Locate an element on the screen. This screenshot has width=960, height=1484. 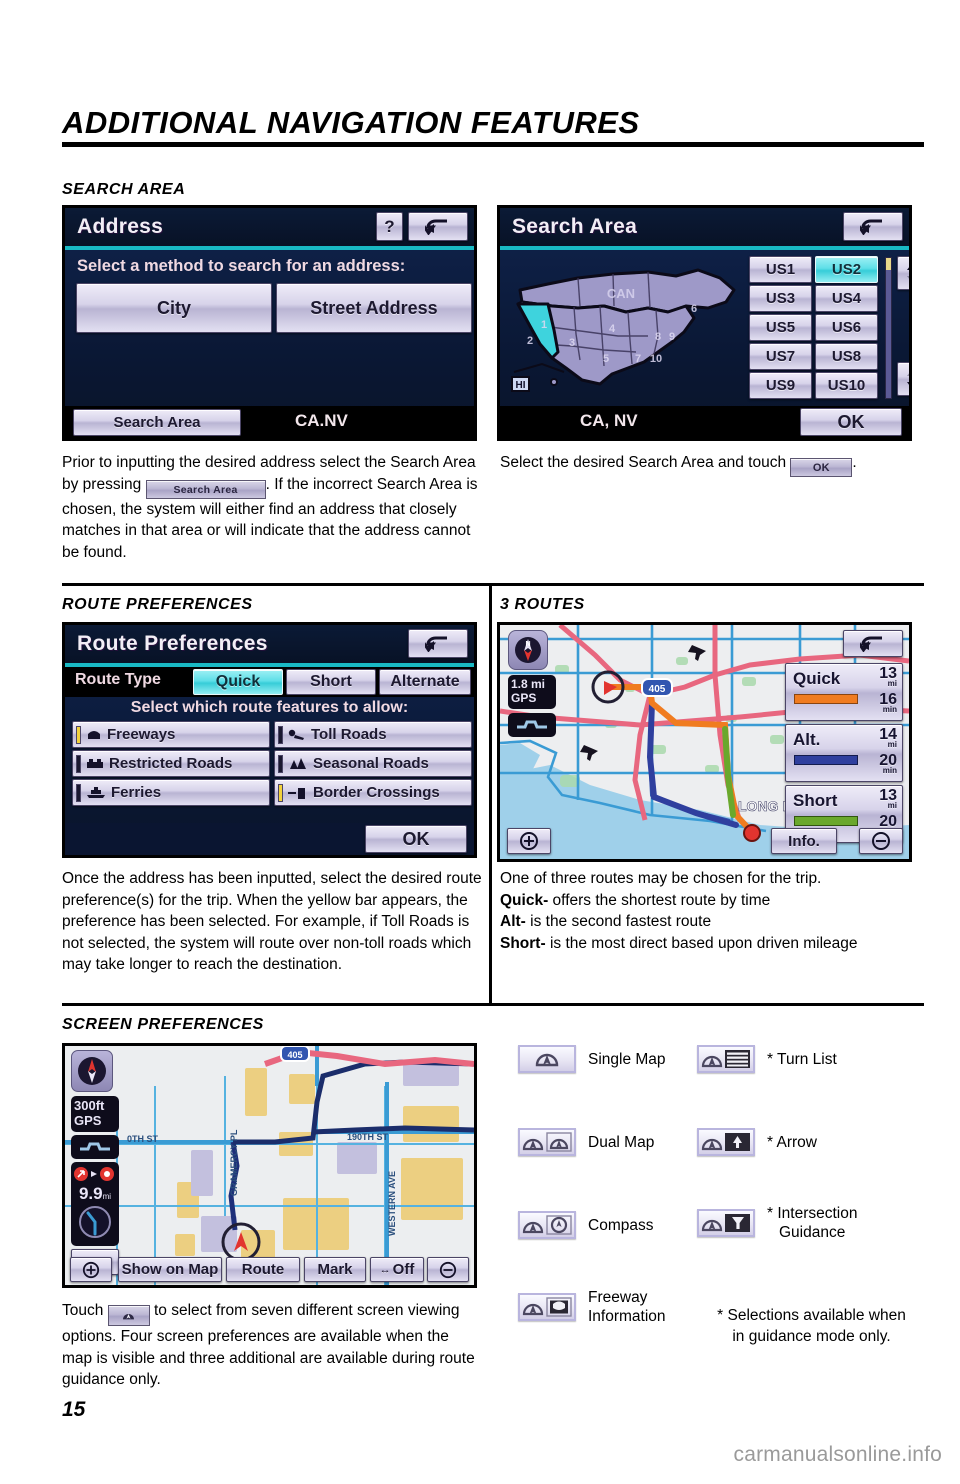
intersection-guidance-icon is located at coordinates (726, 1223).